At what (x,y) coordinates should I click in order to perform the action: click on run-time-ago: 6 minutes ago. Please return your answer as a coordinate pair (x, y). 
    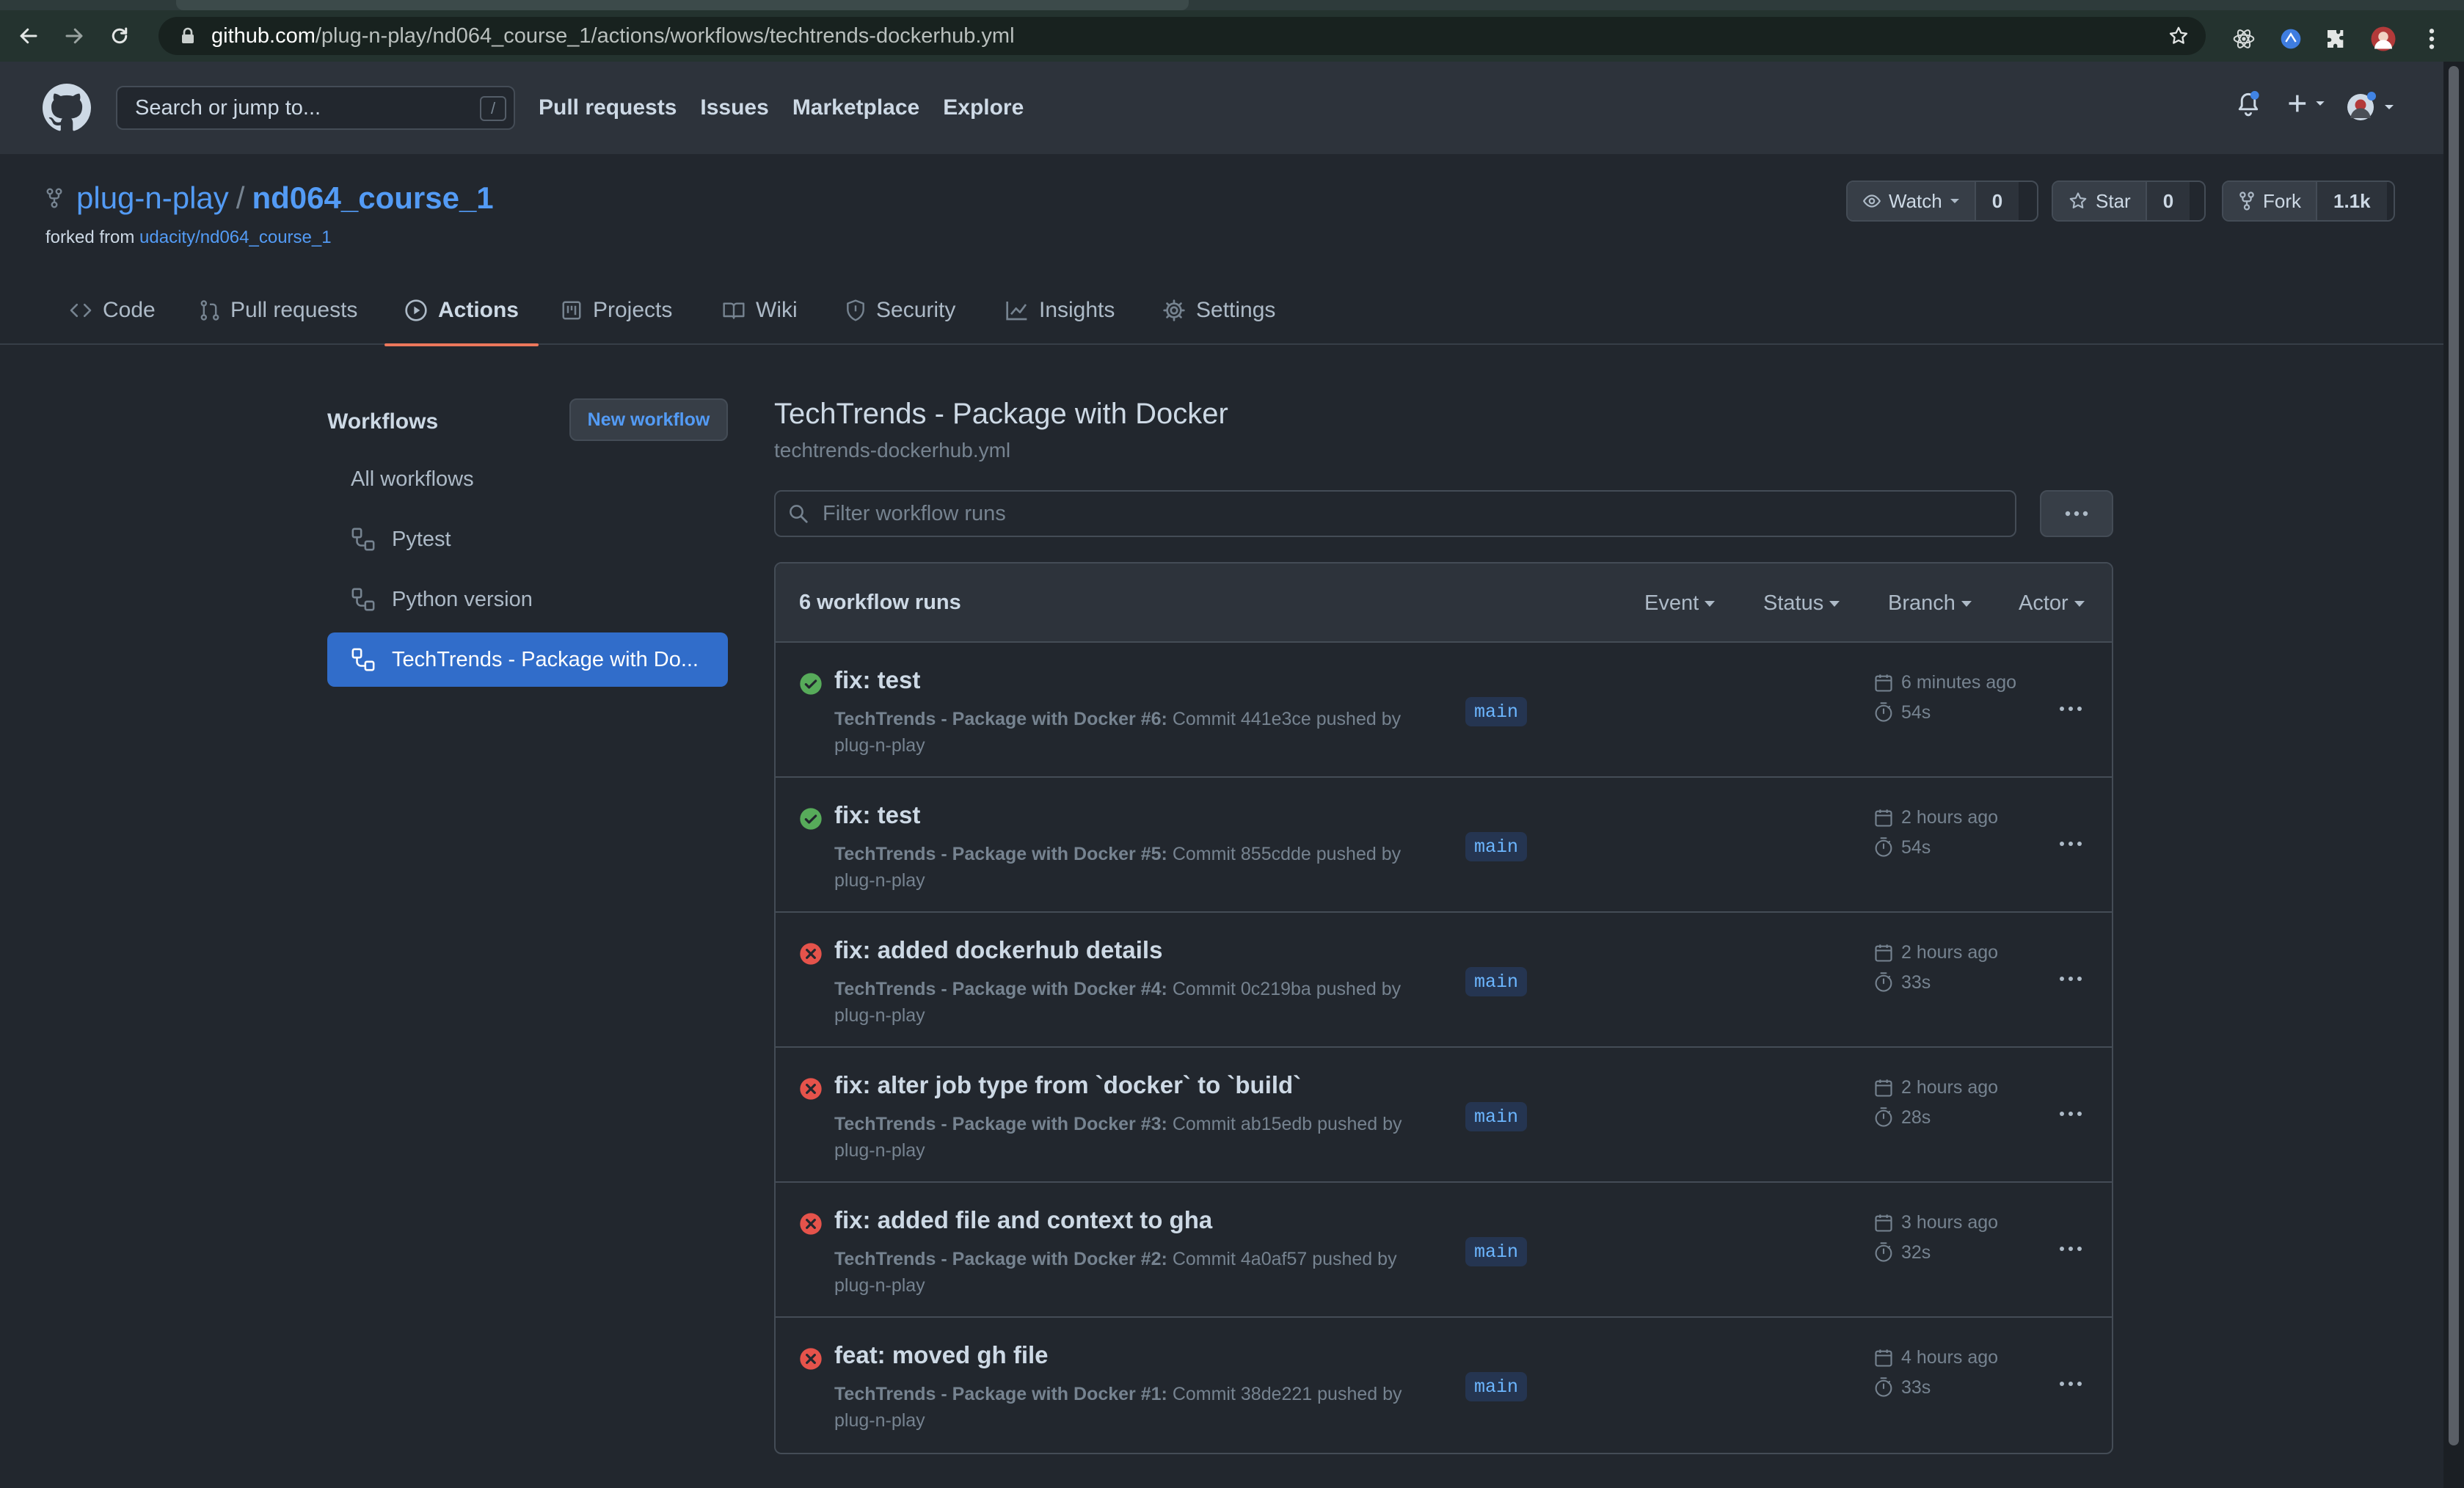
    Looking at the image, I should click on (1944, 682).